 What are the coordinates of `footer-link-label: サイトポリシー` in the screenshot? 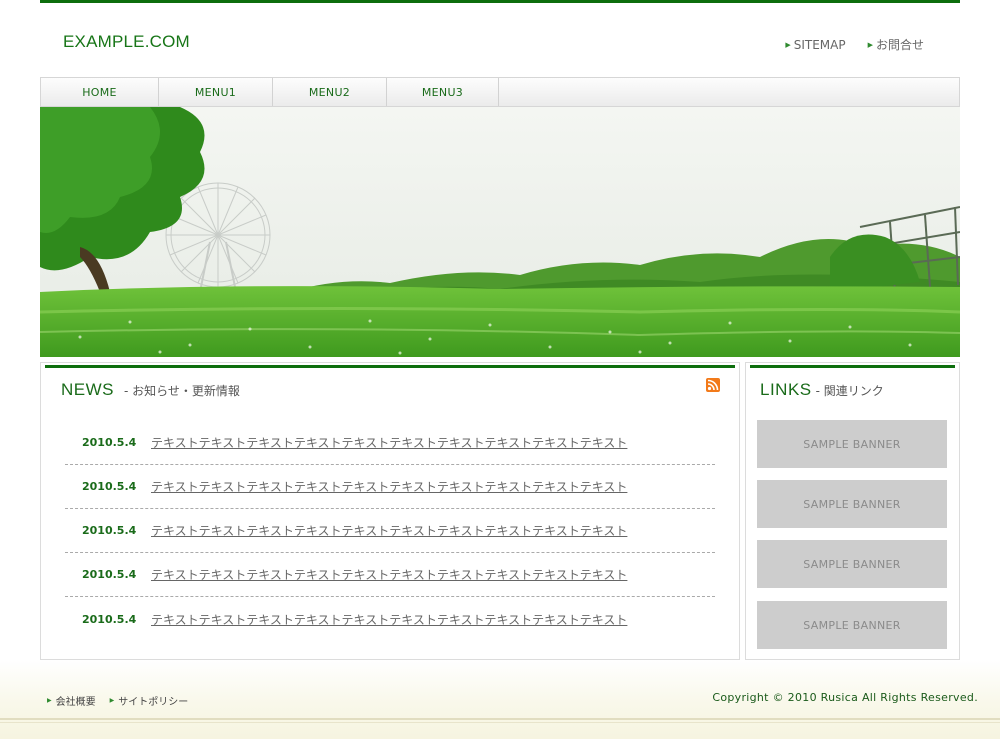 It's located at (153, 702).